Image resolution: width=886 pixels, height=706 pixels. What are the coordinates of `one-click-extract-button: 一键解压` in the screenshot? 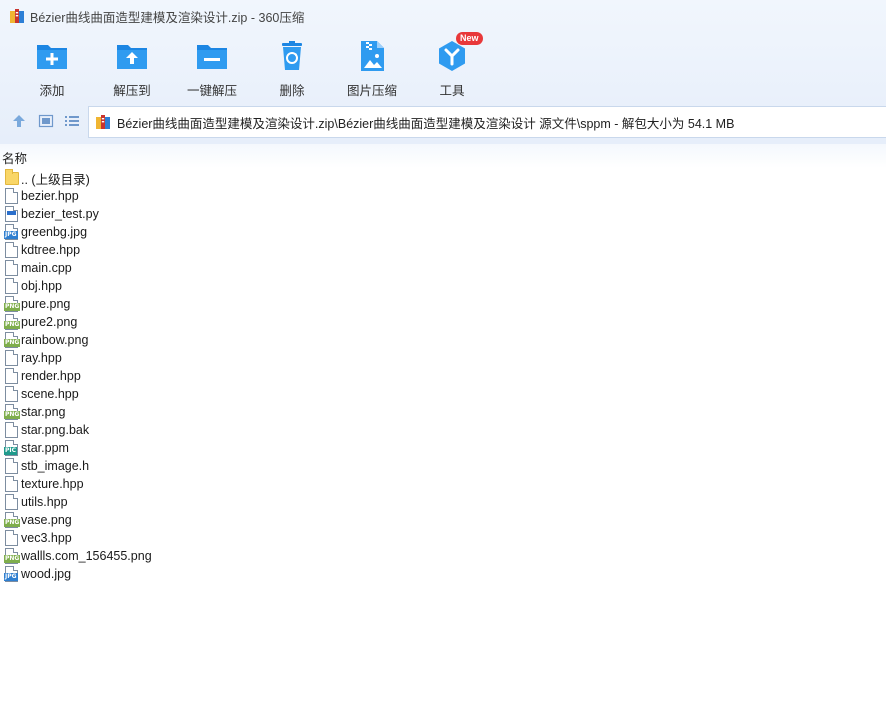 It's located at (212, 69).